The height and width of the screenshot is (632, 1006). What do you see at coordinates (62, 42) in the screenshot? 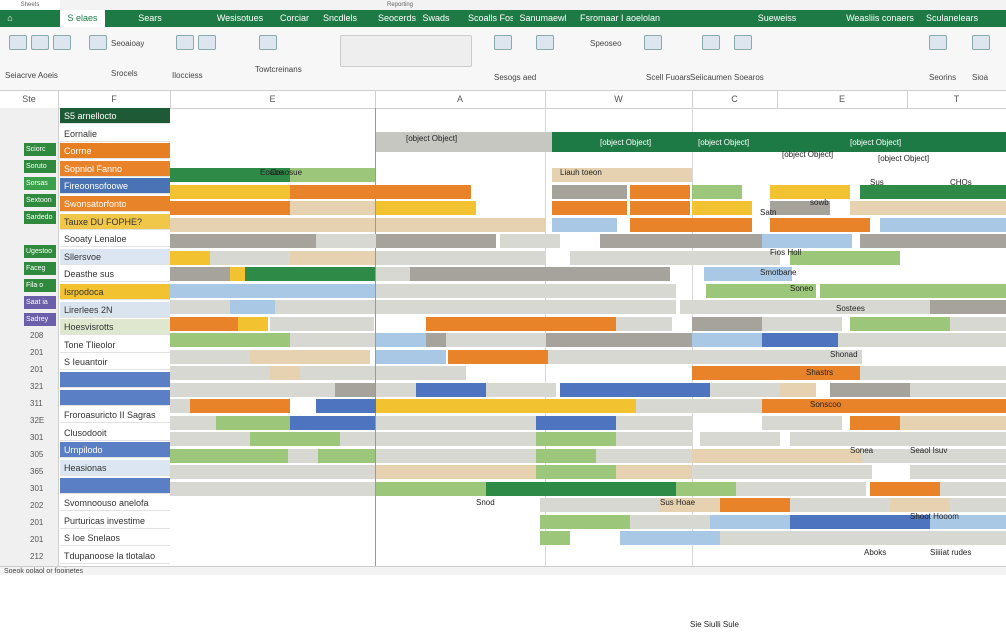
I see `brush-icon` at bounding box center [62, 42].